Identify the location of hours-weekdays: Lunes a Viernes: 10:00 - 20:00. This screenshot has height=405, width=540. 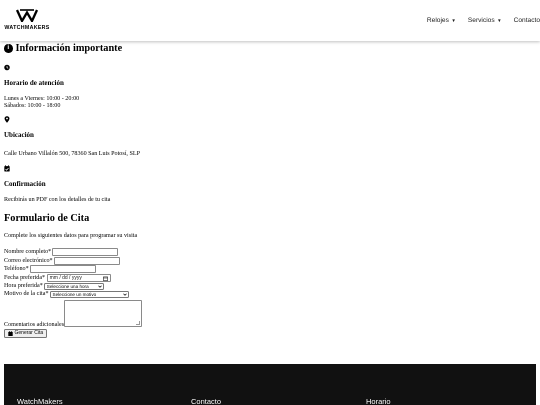
(42, 99).